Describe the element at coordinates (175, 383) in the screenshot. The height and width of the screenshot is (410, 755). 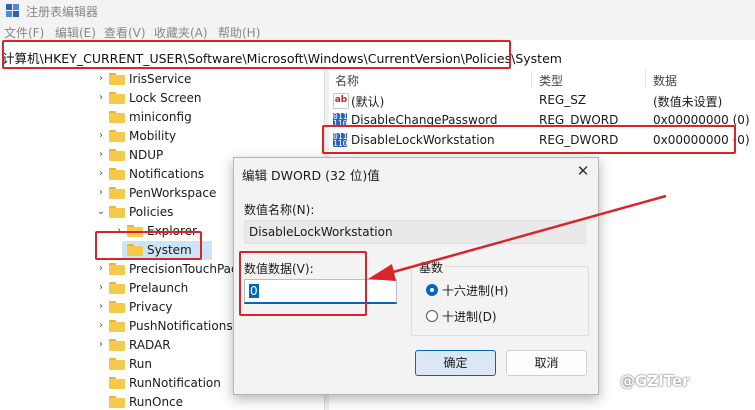
I see `tree-node-label: RunNotification` at that location.